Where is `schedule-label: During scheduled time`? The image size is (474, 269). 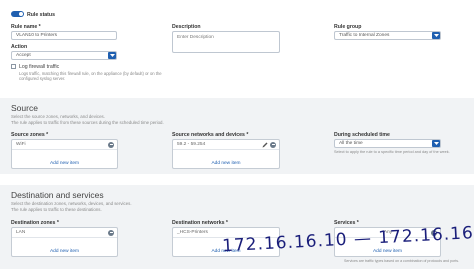
schedule-label: During scheduled time is located at coordinates (362, 135).